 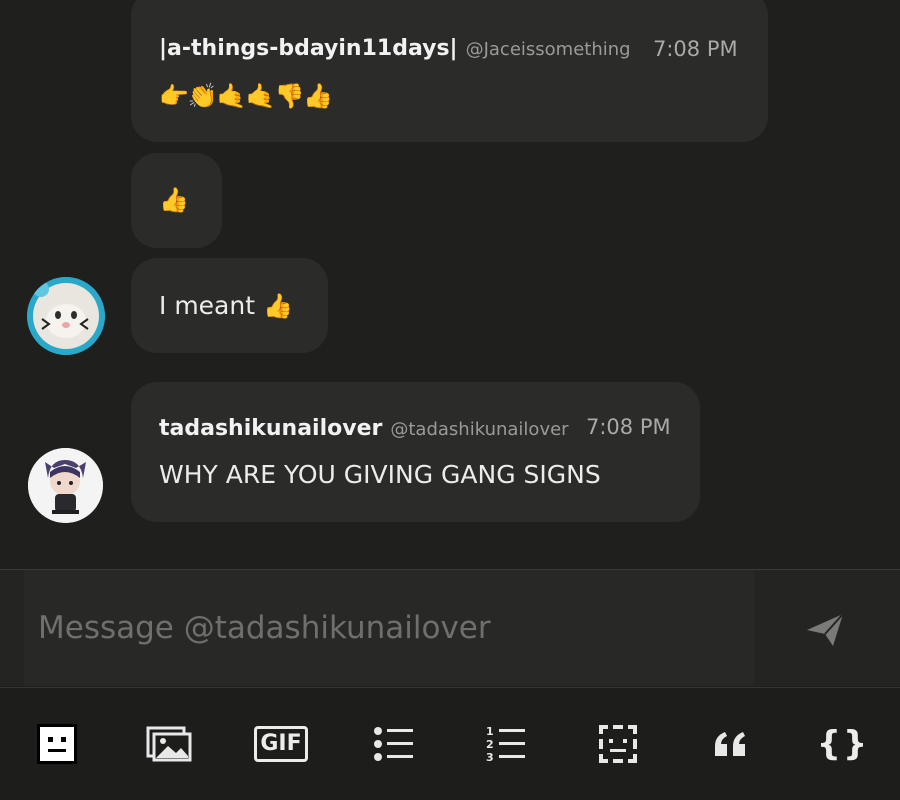 What do you see at coordinates (380, 474) in the screenshot?
I see `message-text: WHY ARE YOU GIVING GANG SIGNS` at bounding box center [380, 474].